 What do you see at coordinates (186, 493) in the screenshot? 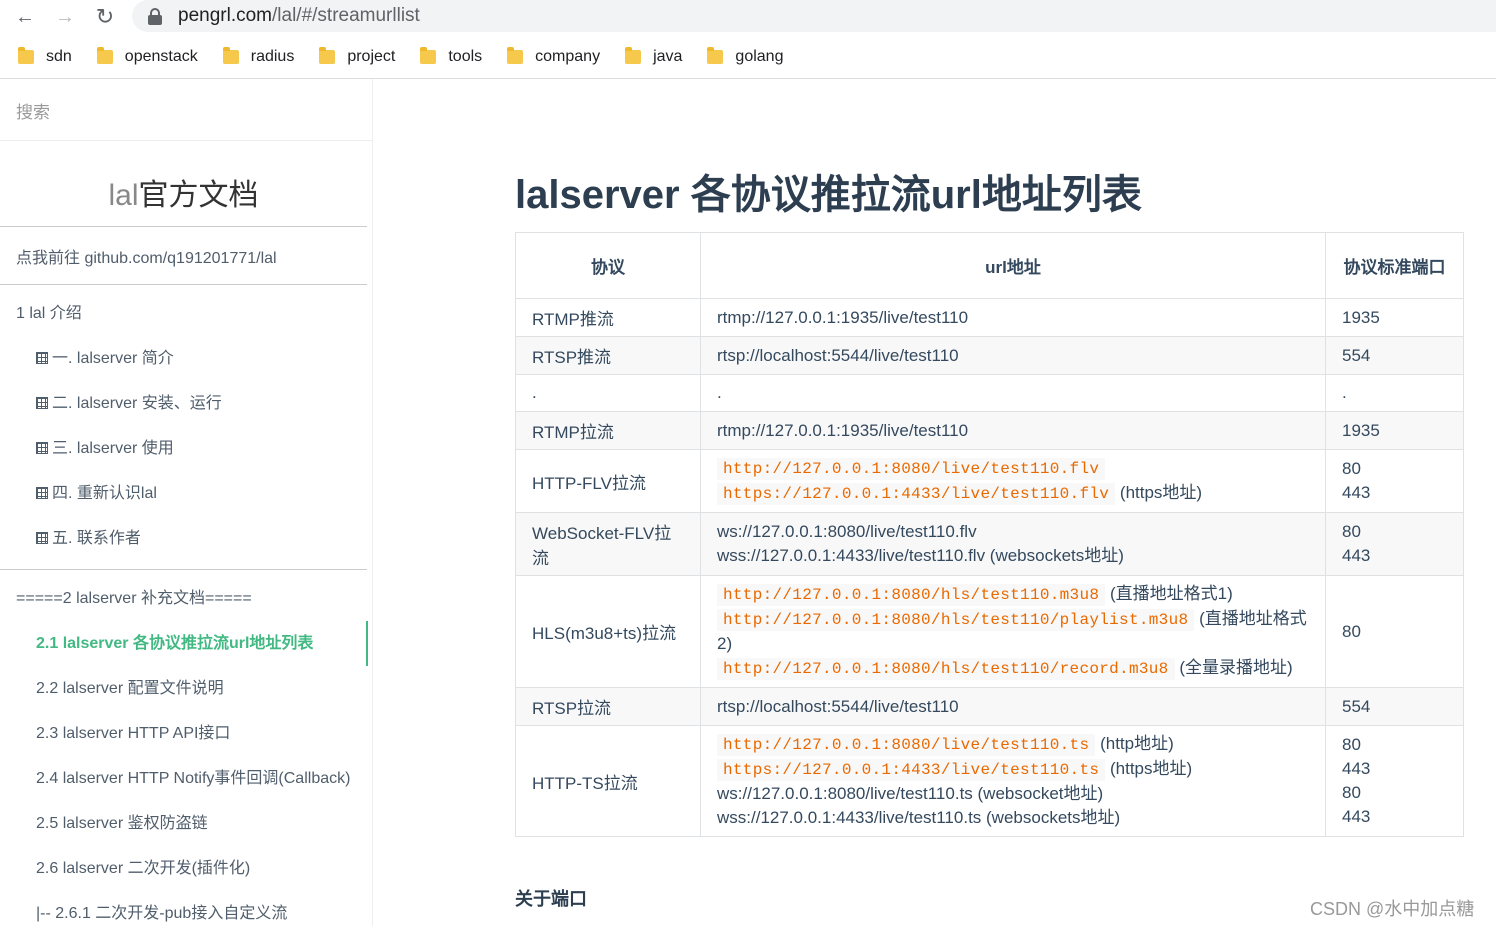
I see `sidebar-item: 四. 重新认识lal` at bounding box center [186, 493].